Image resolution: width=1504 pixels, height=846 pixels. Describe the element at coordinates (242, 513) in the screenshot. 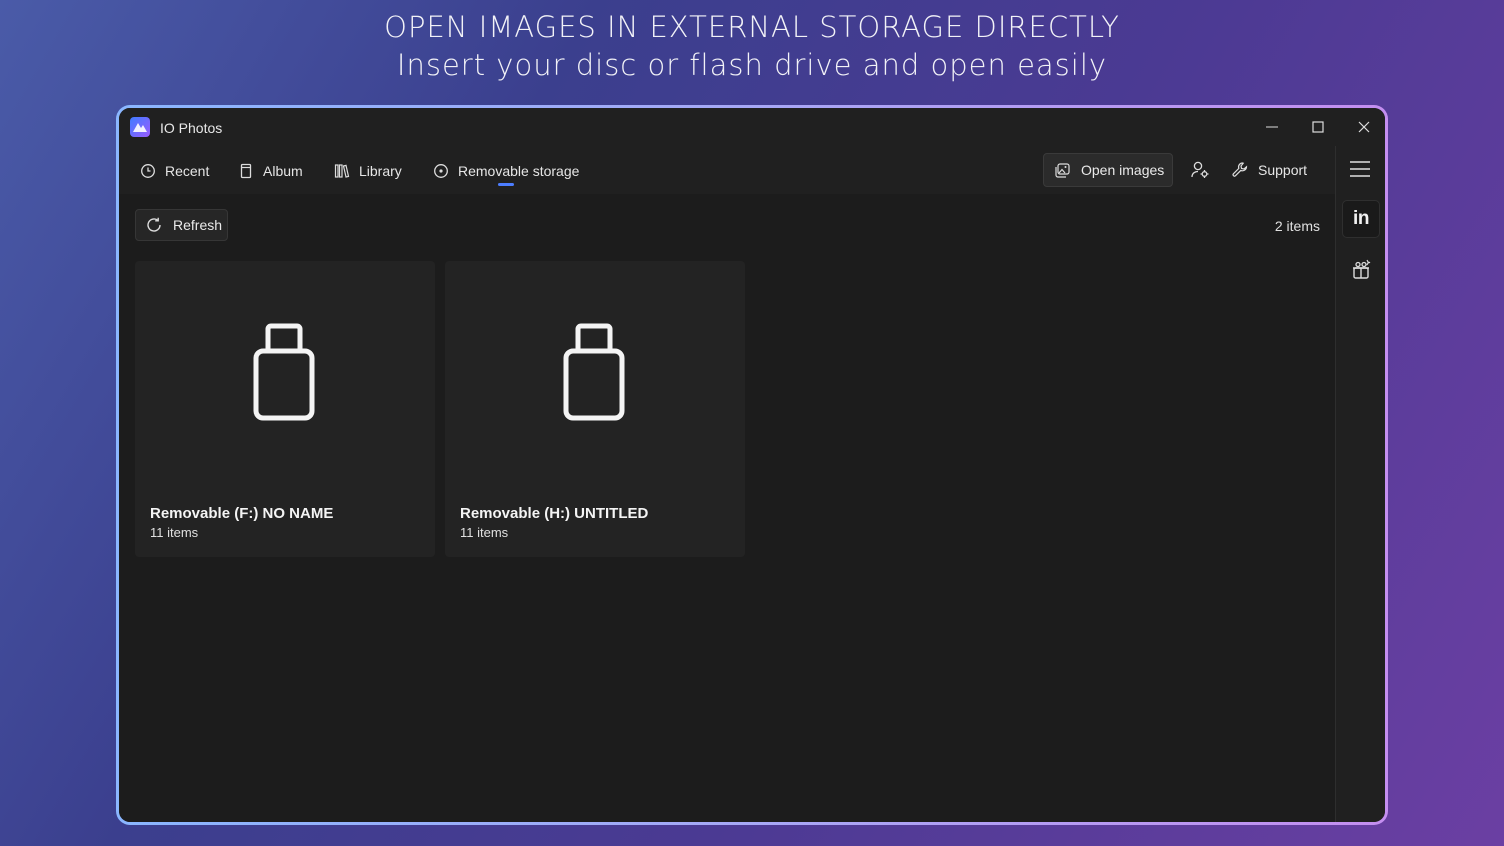

I see `drive-name: Removable (F:) NO NAME` at that location.